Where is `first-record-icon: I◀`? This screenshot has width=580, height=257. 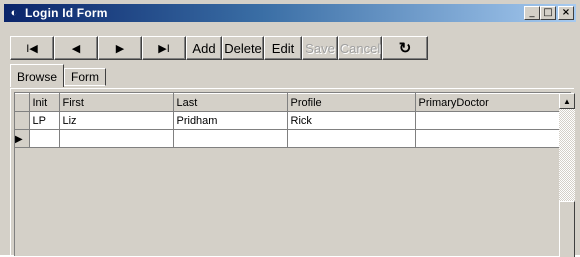 first-record-icon: I◀ is located at coordinates (32, 48).